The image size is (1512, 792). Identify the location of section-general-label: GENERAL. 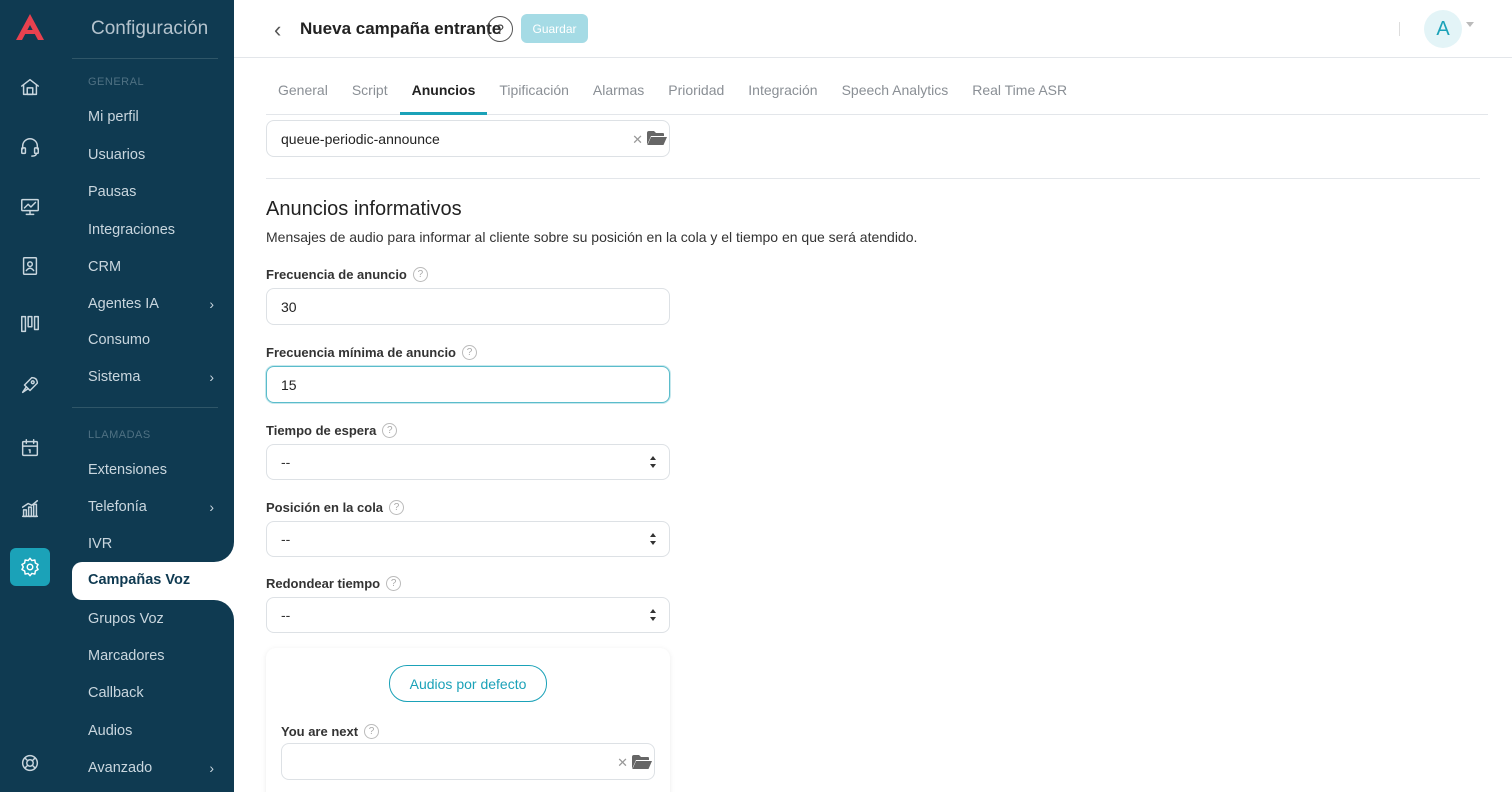
(116, 82).